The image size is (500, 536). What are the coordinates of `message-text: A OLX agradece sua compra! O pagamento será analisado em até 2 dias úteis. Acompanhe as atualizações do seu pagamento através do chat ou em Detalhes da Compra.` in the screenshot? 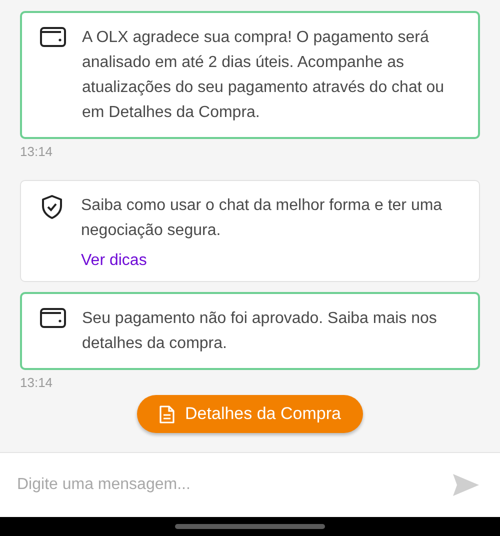 It's located at (264, 75).